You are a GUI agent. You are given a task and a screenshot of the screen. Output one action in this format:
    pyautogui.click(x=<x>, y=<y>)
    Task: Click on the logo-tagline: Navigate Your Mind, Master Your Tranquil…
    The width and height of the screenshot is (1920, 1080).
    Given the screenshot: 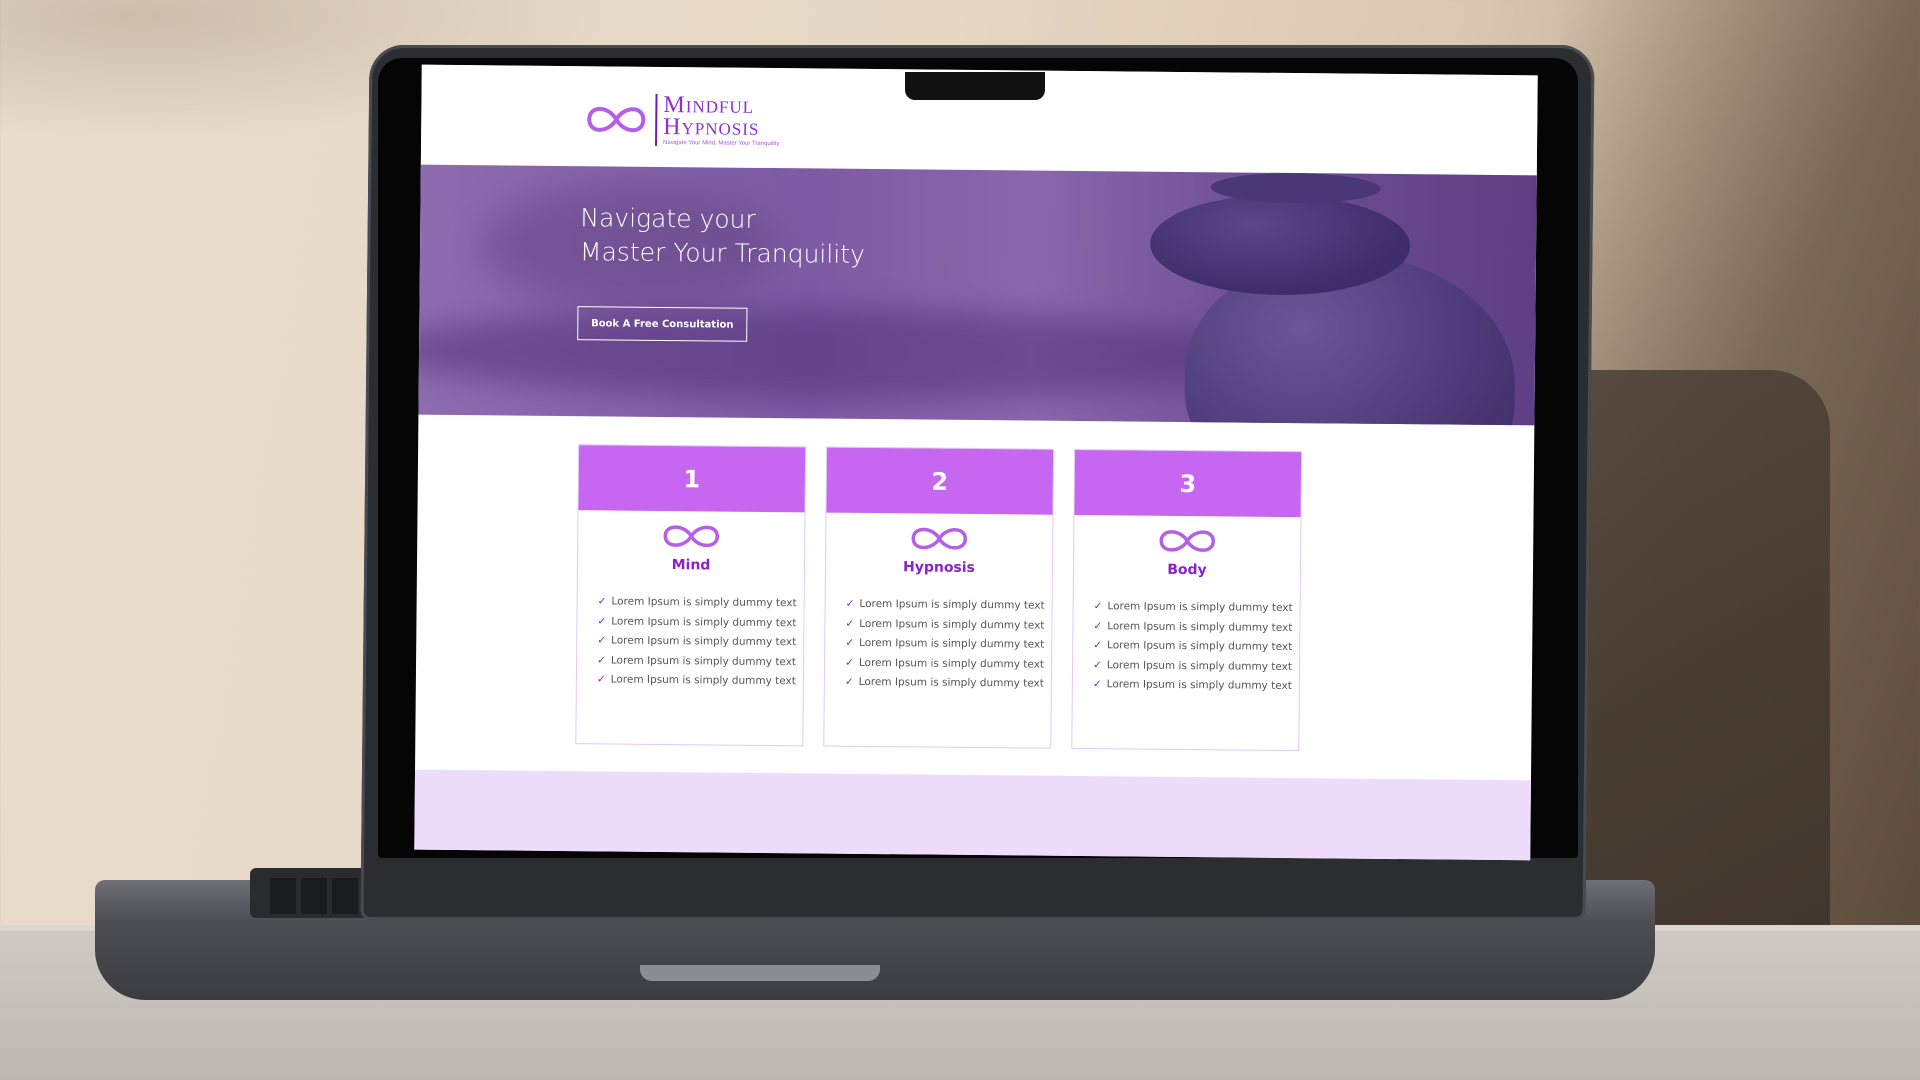 What is the action you would take?
    pyautogui.click(x=721, y=143)
    